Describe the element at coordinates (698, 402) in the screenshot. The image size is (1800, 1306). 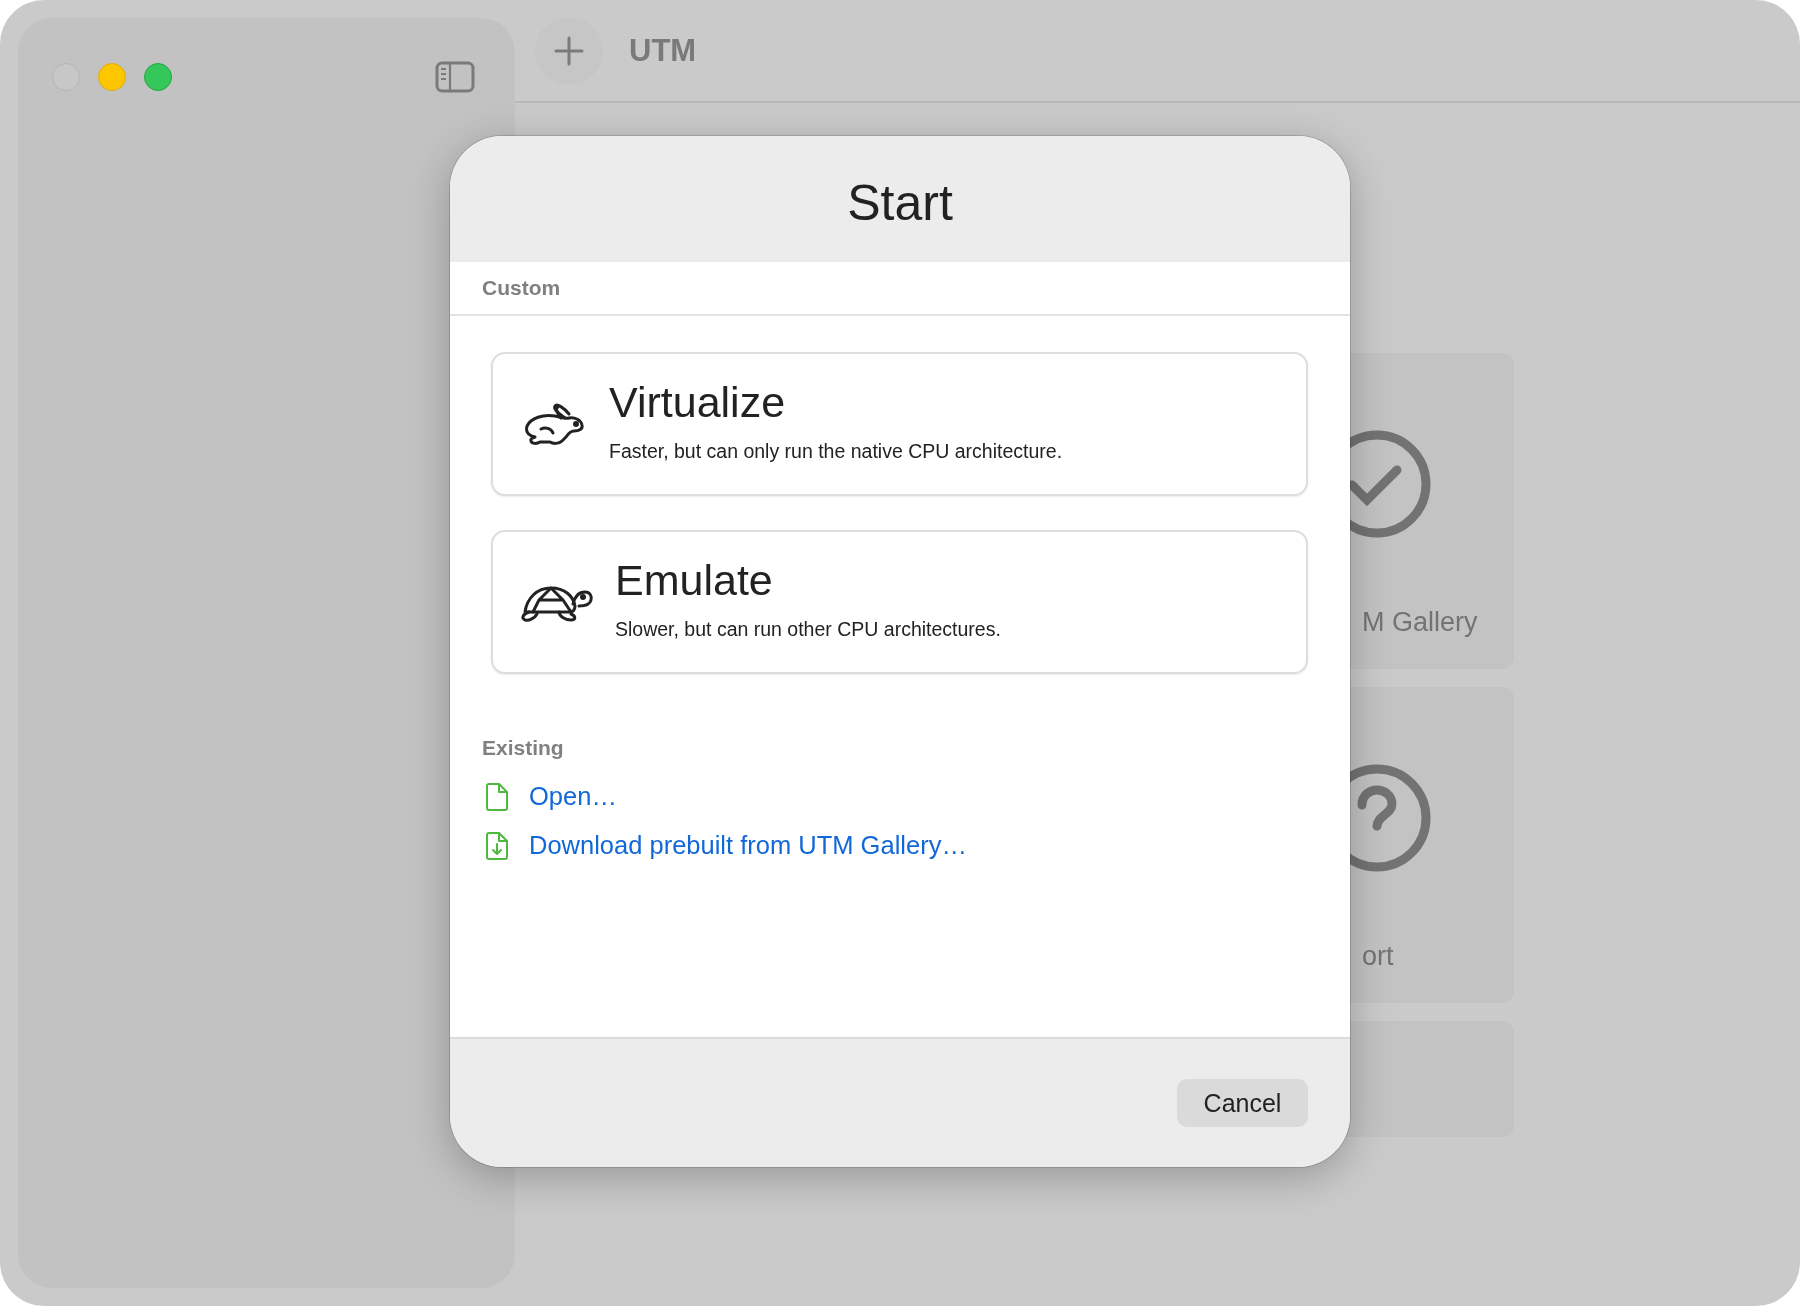
I see `option-title: Virtualize` at that location.